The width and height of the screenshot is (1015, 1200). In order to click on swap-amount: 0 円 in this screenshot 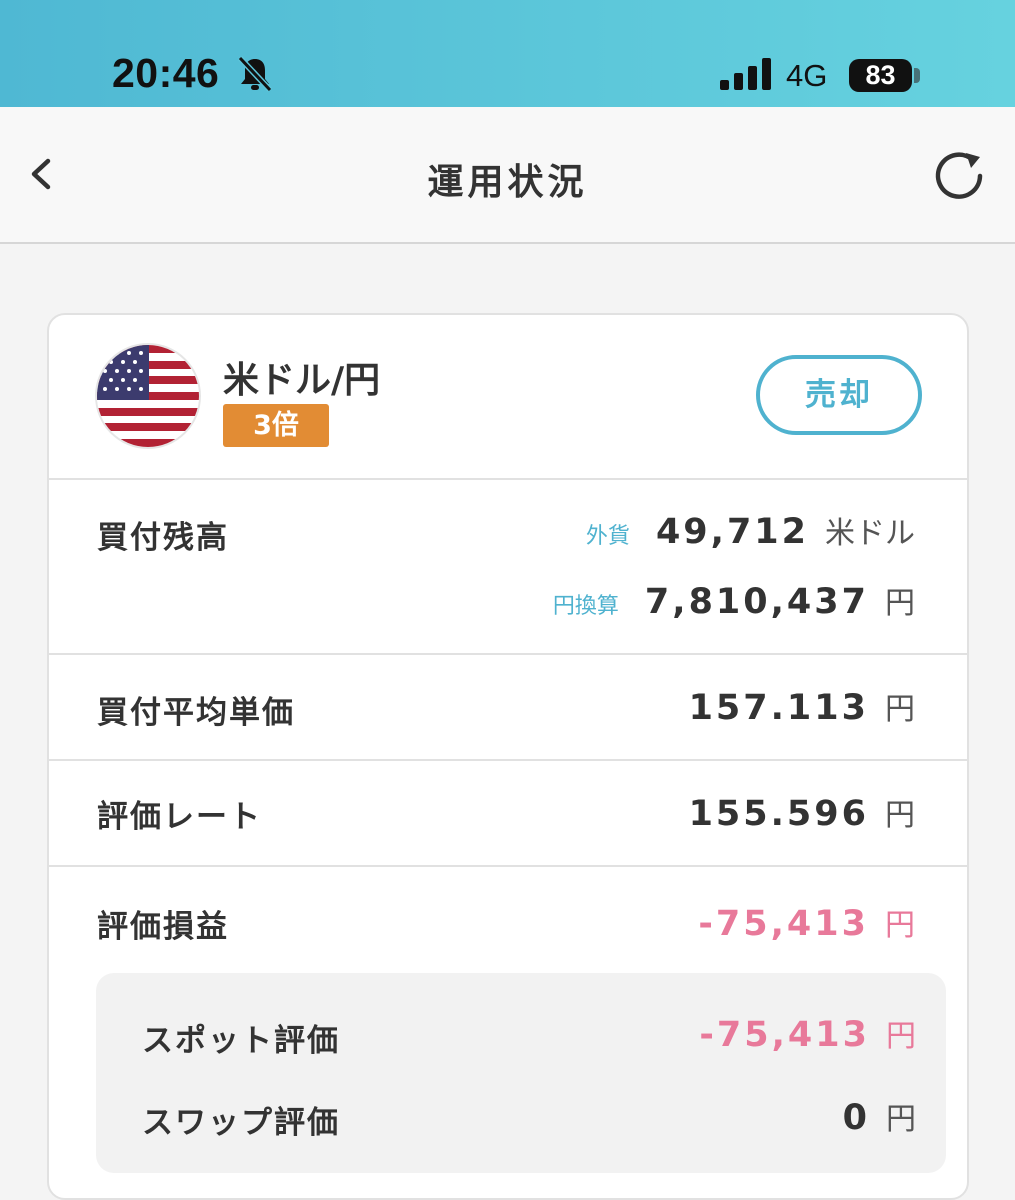, I will do `click(879, 1116)`.